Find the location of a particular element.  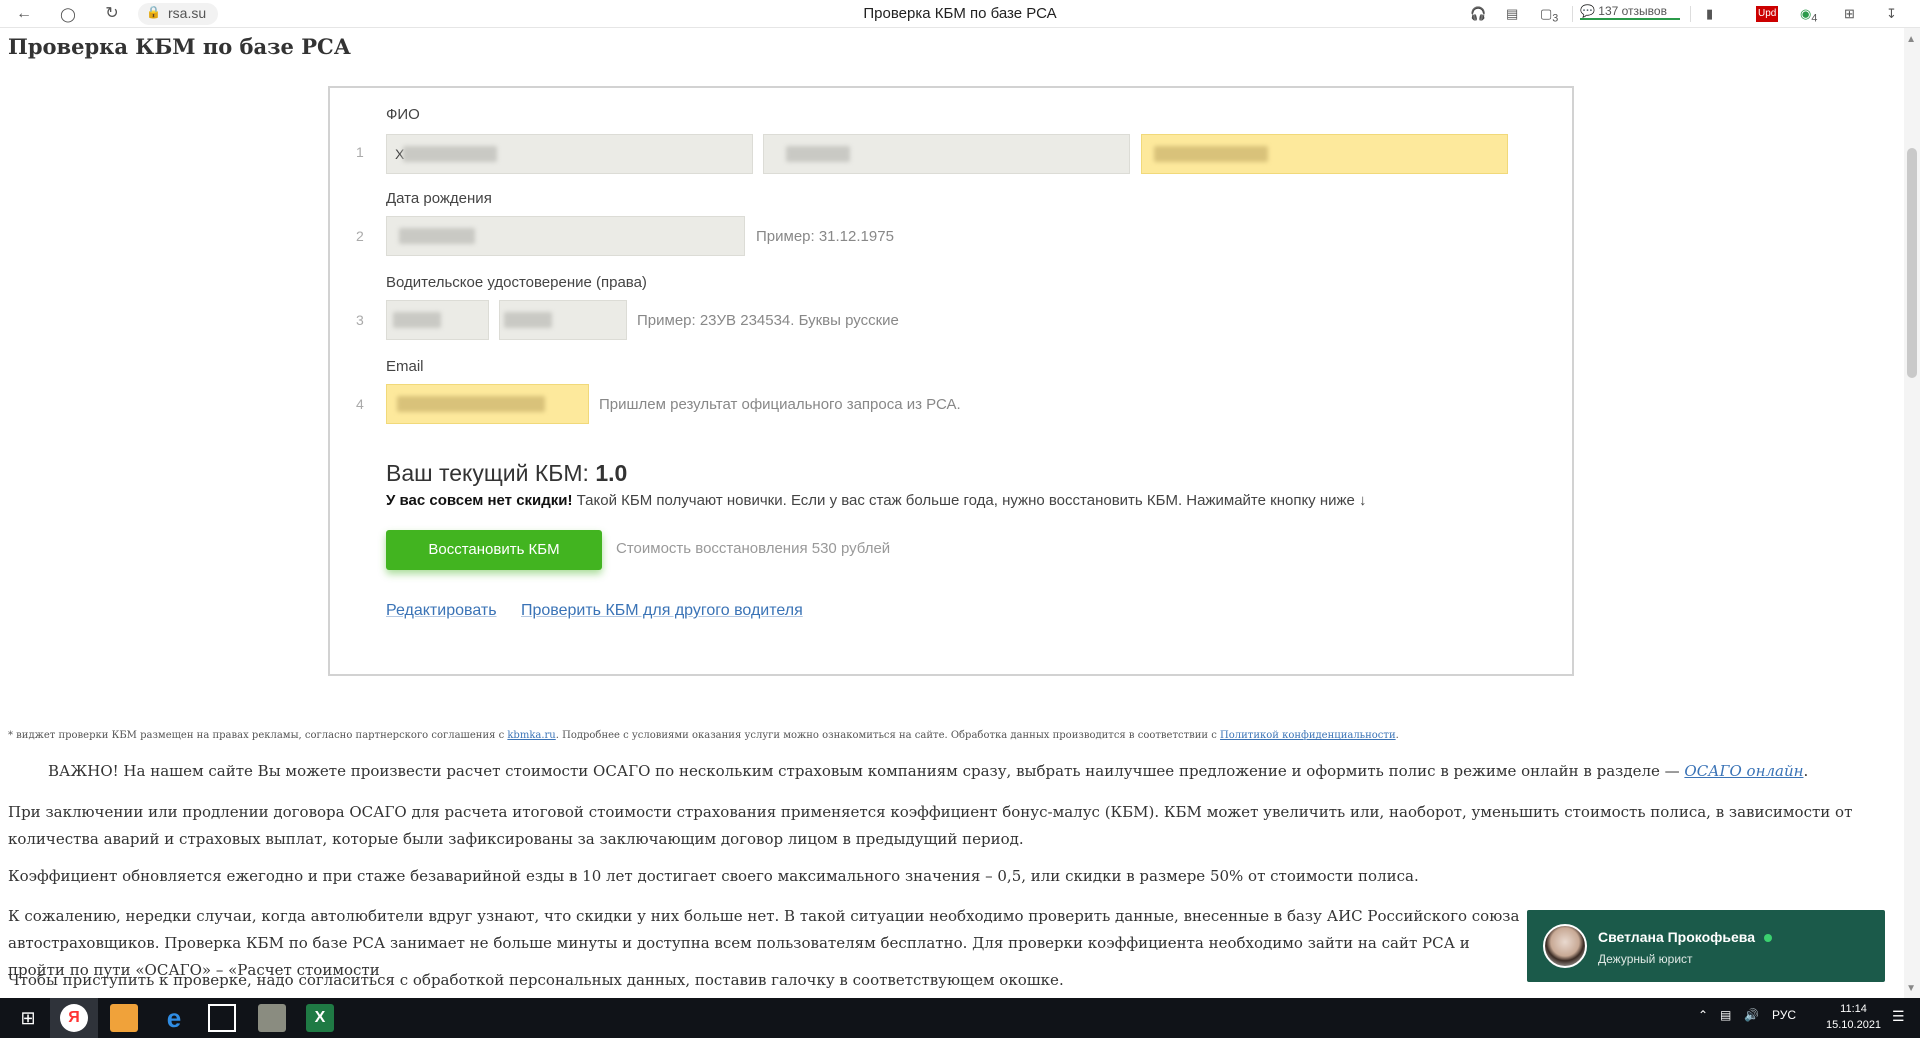

system-clock: 11:14 15.10.2021 is located at coordinates (1853, 1017).